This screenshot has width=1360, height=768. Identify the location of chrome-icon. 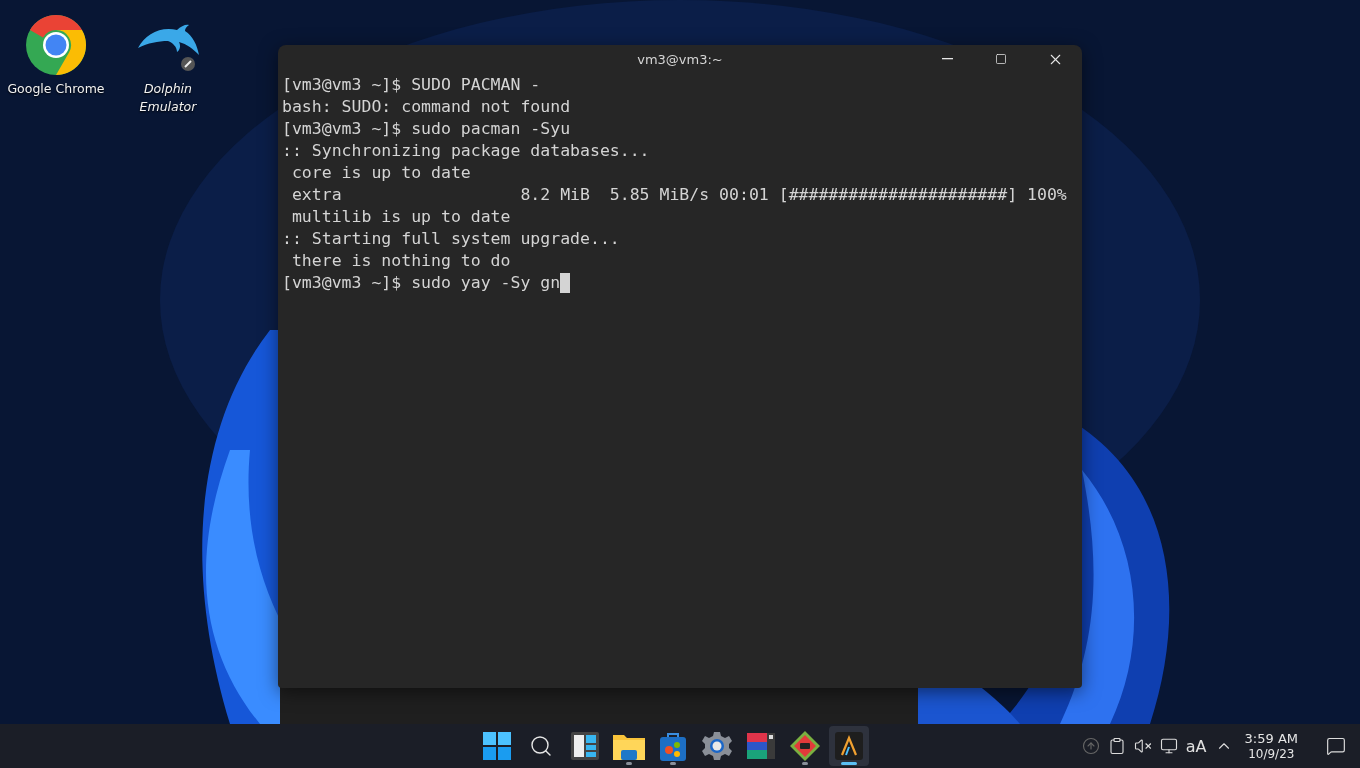
(56, 45).